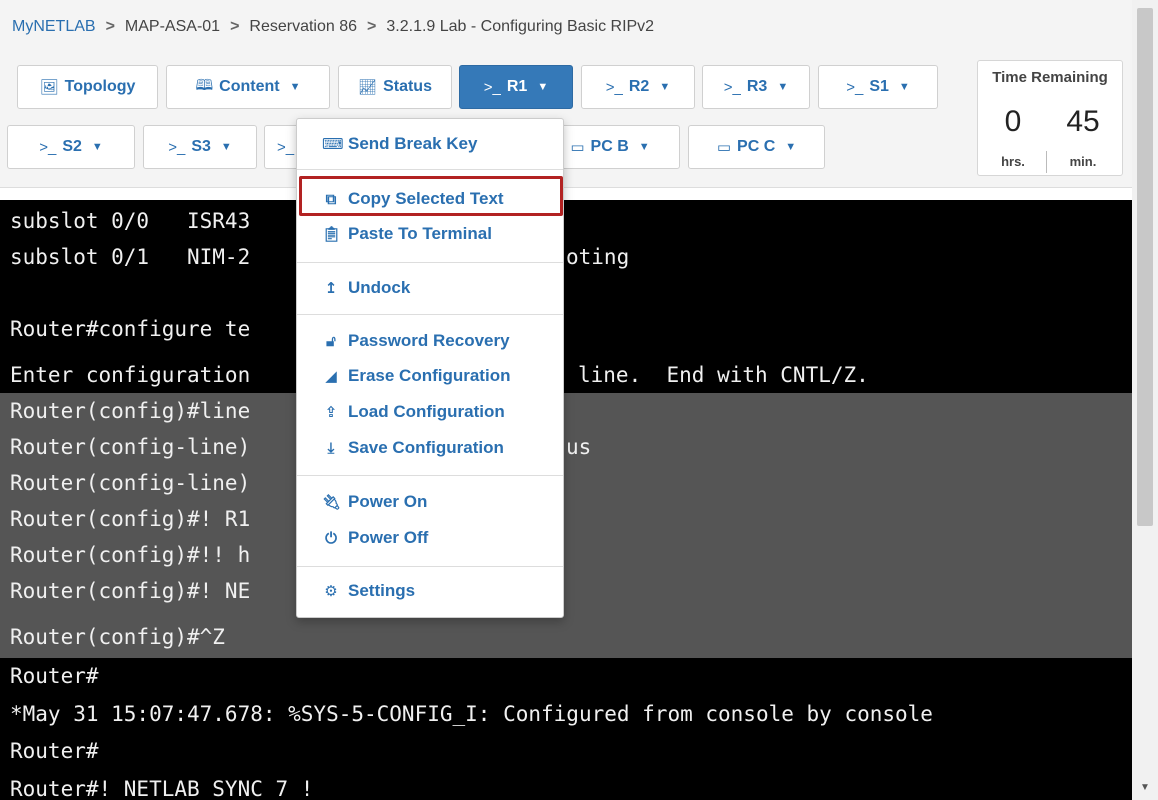 The width and height of the screenshot is (1158, 800). I want to click on menu-password-recovery-label: Password Recovery, so click(429, 340).